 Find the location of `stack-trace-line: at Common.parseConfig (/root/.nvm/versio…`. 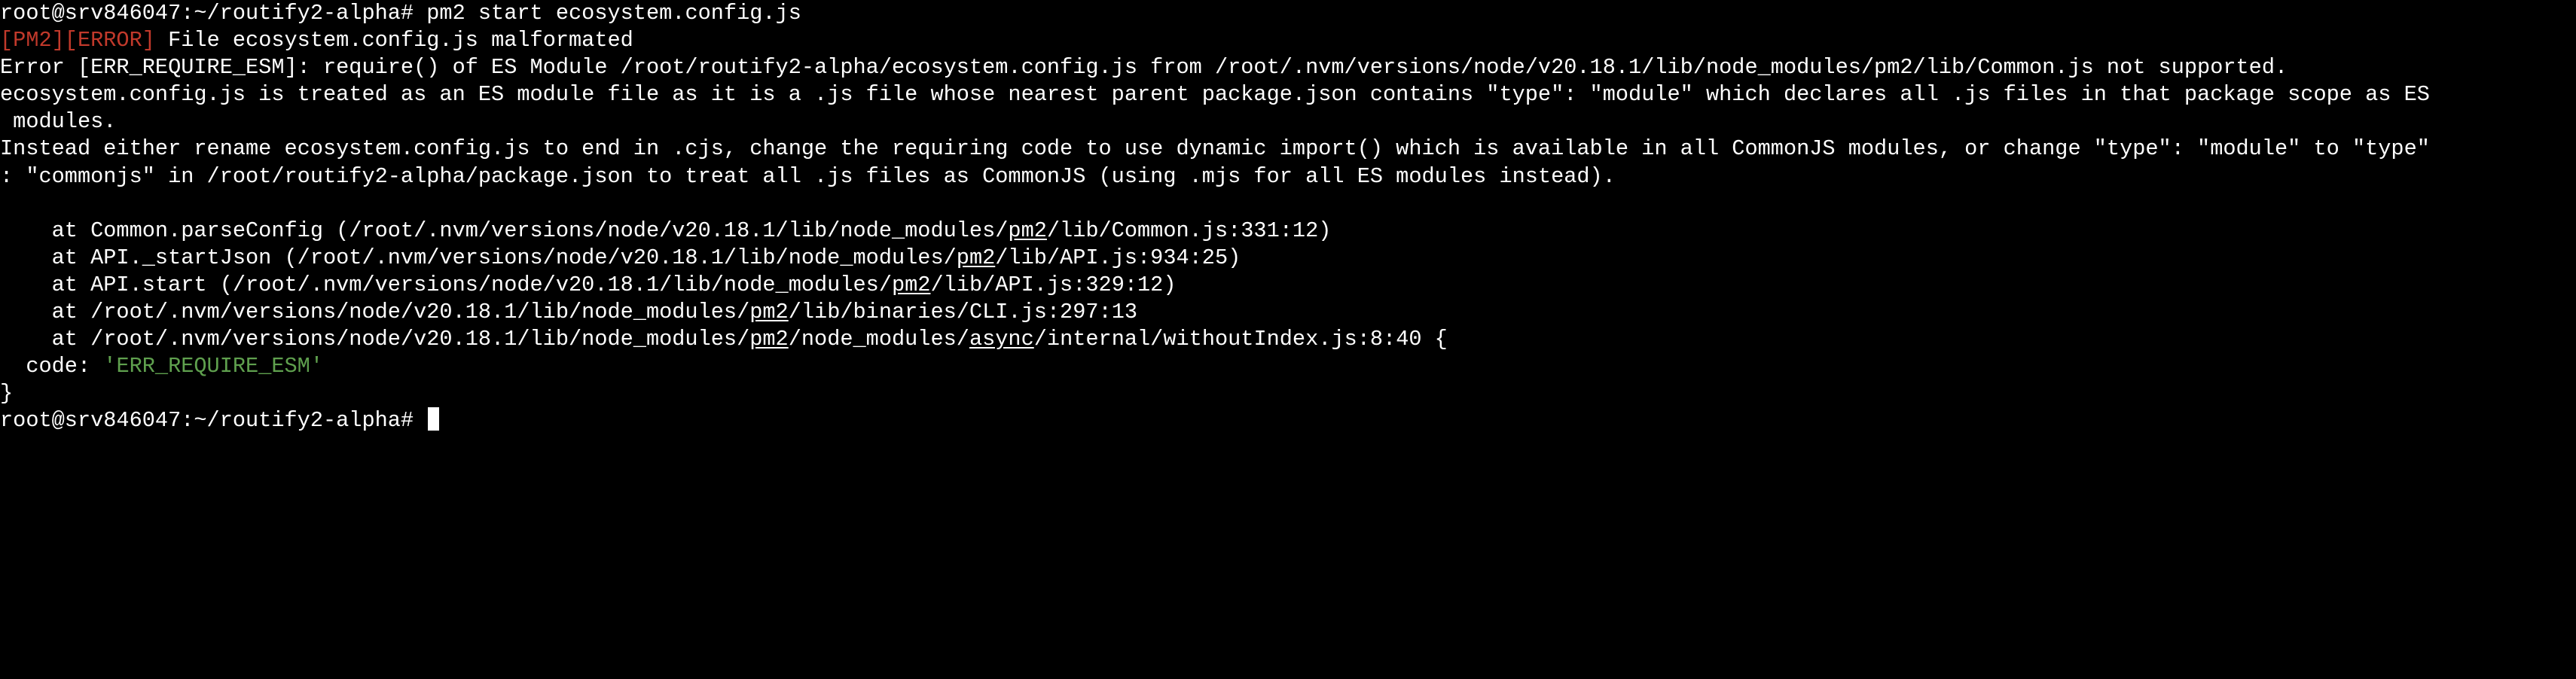

stack-trace-line: at Common.parseConfig (/root/.nvm/versio… is located at coordinates (1288, 231).